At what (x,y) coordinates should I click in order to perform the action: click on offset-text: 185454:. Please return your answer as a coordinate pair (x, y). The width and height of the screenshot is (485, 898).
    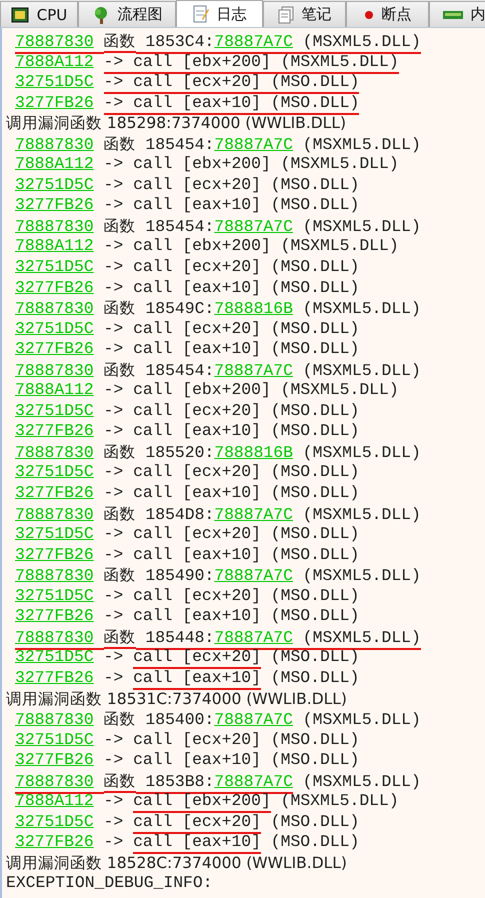
    Looking at the image, I should click on (179, 144).